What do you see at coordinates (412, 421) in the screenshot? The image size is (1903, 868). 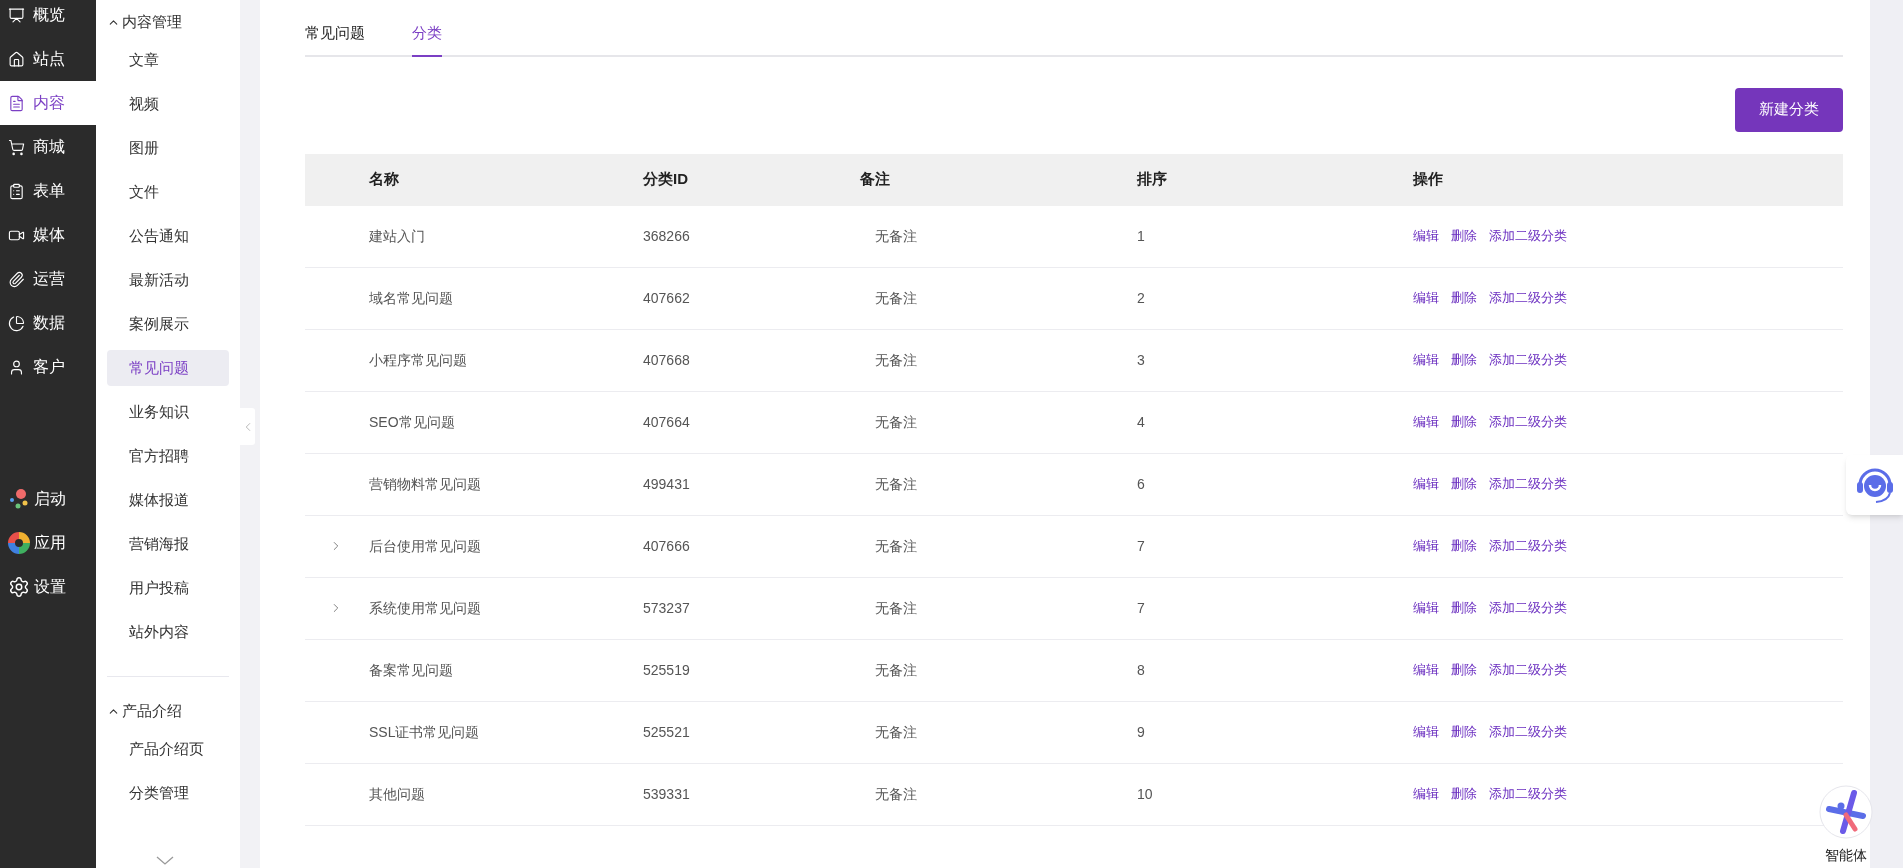 I see `table-cell: SEO常见问题` at bounding box center [412, 421].